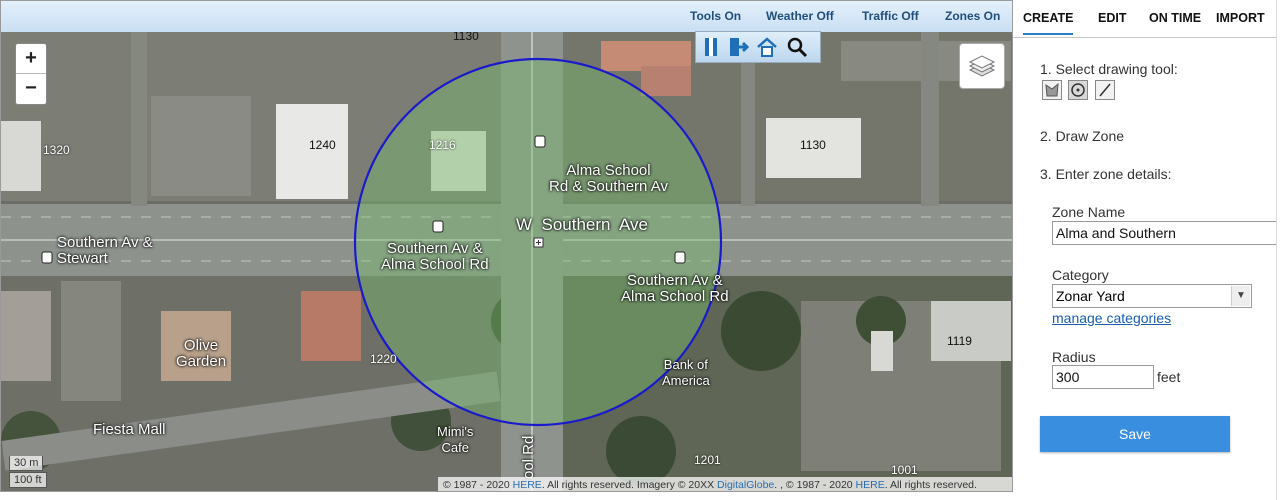 The width and height of the screenshot is (1285, 500). Describe the element at coordinates (813, 145) in the screenshot. I see `building-number: 1130` at that location.